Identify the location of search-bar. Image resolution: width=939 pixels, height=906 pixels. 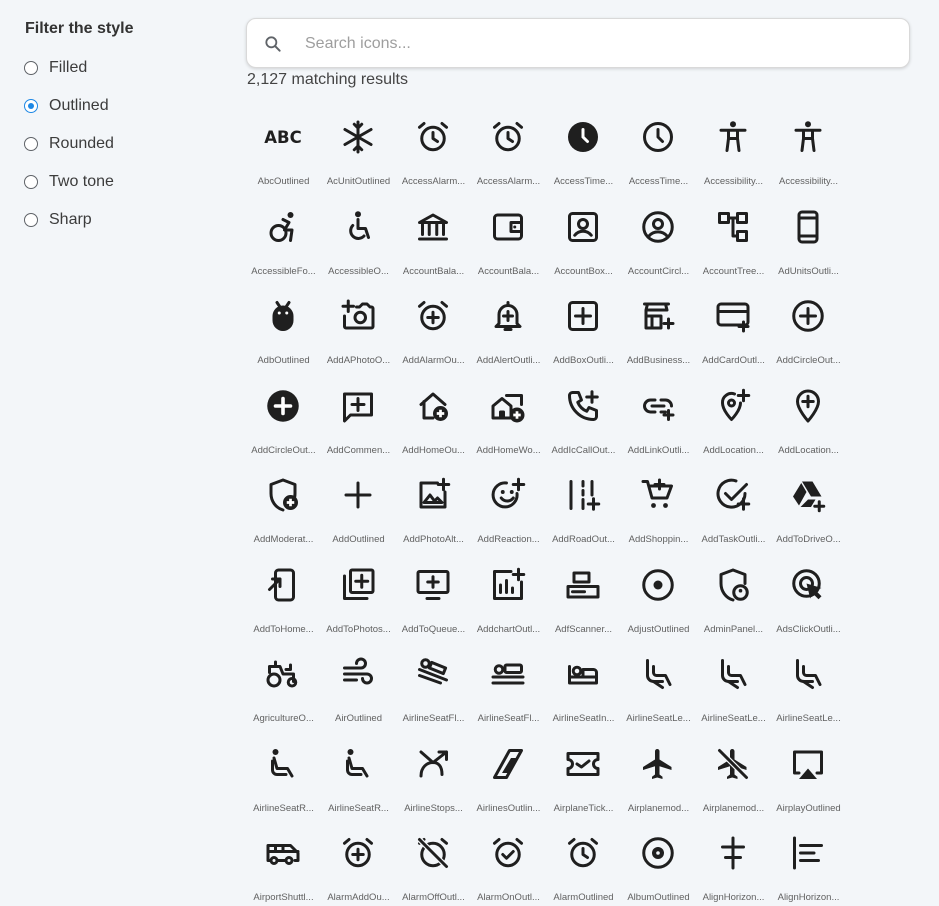
(578, 43).